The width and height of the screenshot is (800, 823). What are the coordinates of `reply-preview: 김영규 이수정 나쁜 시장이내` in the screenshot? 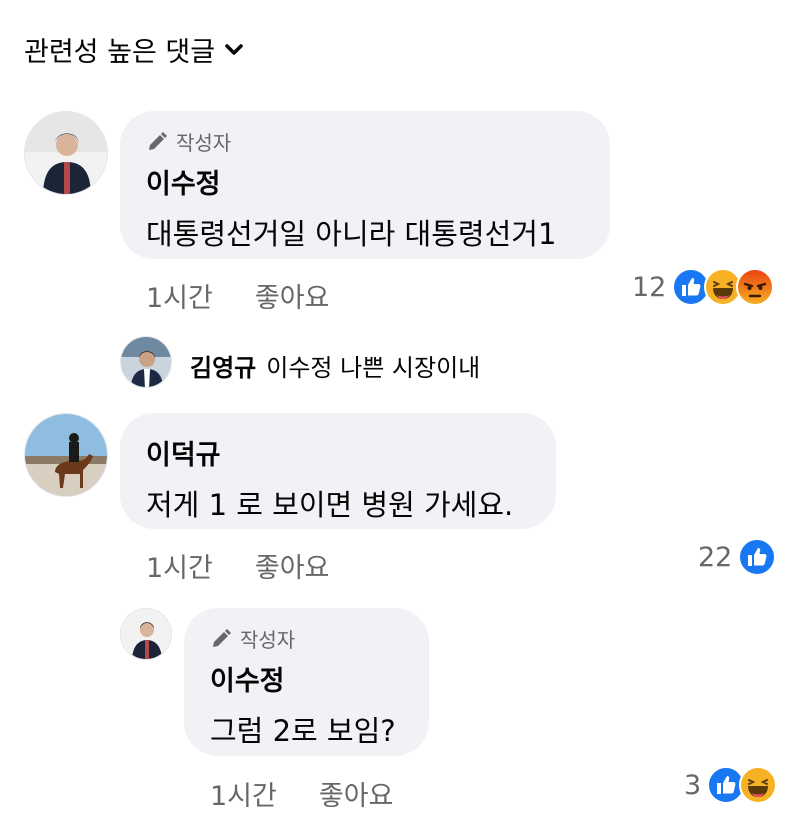 It's located at (335, 365).